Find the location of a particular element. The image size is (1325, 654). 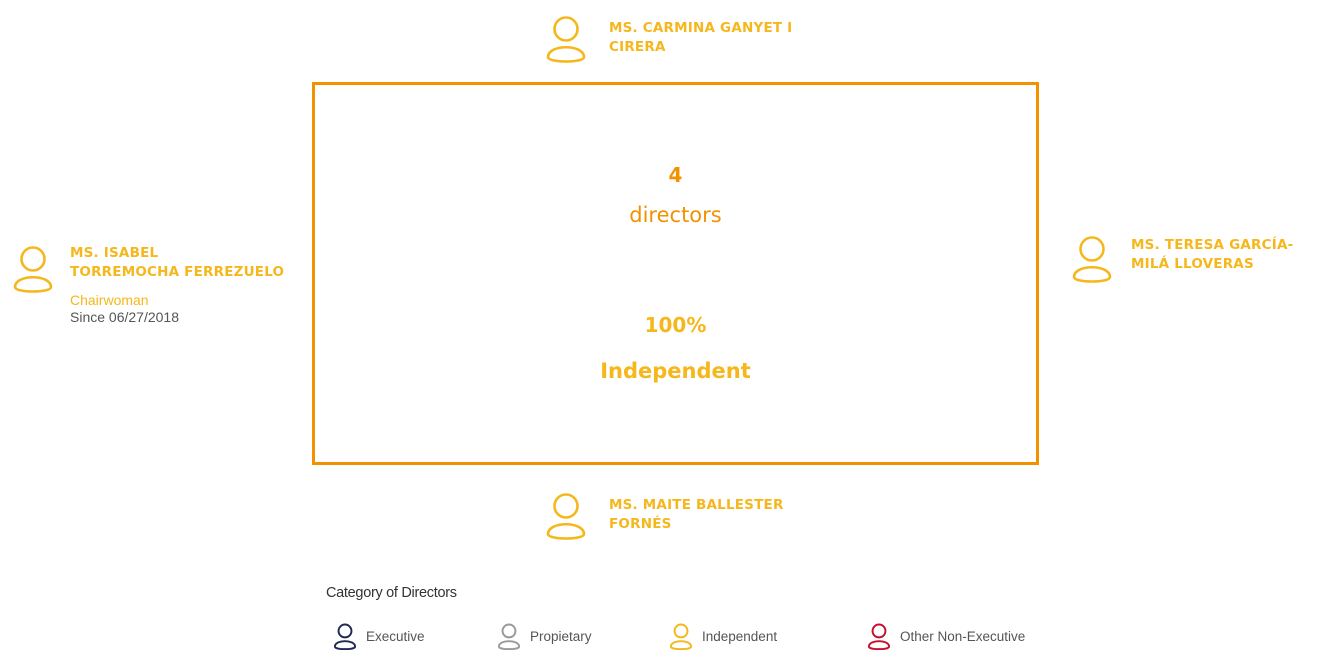

legend-label: Propietary is located at coordinates (561, 636).